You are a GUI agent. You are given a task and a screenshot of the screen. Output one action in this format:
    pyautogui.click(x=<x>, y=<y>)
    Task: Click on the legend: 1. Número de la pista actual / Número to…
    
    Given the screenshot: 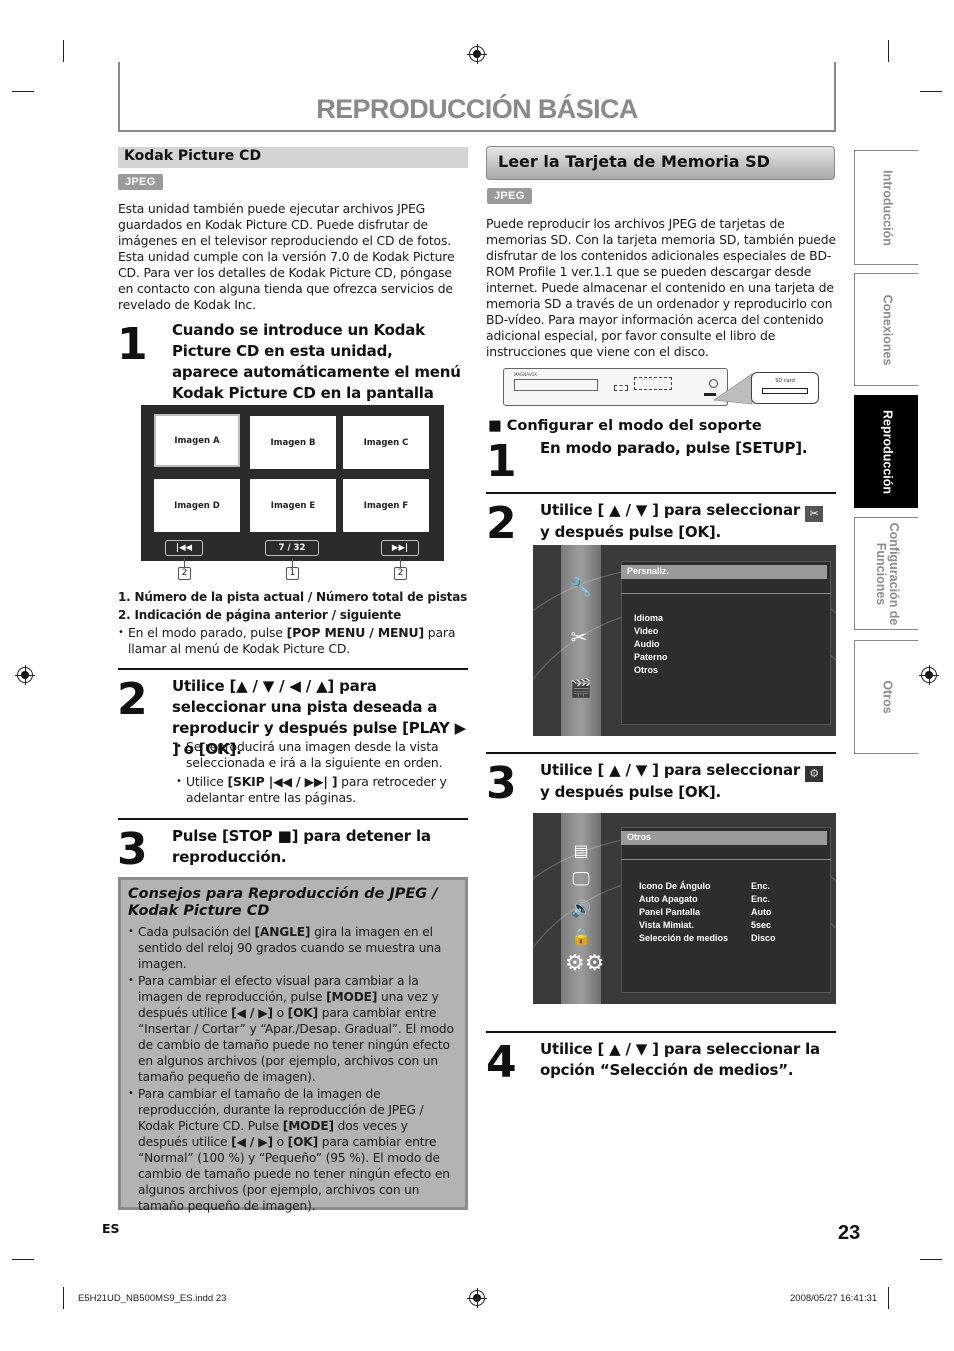 What is the action you would take?
    pyautogui.click(x=298, y=606)
    